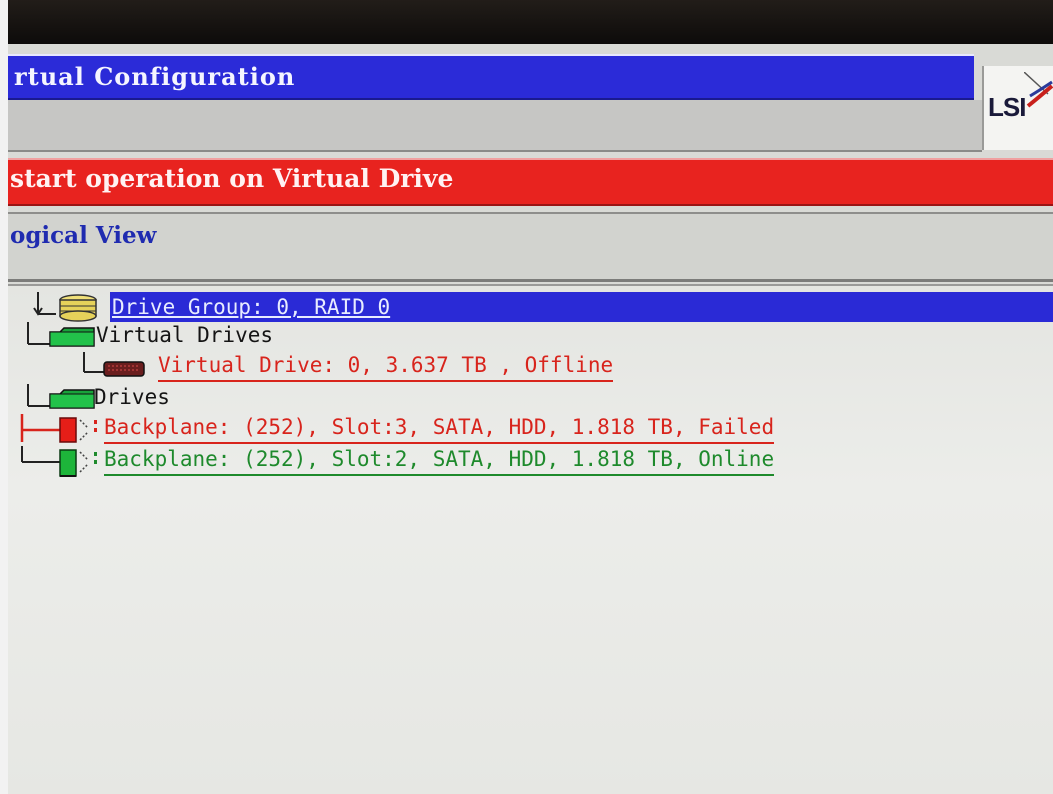  I want to click on disk-stack-icon, so click(65, 307).